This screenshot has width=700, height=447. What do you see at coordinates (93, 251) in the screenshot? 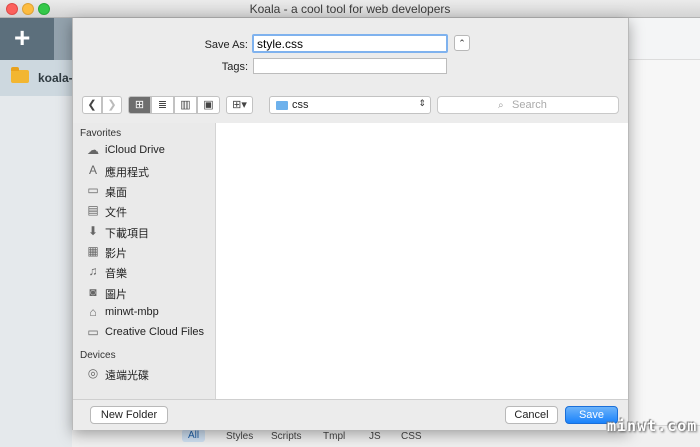
I see `film-icon: ▦` at bounding box center [93, 251].